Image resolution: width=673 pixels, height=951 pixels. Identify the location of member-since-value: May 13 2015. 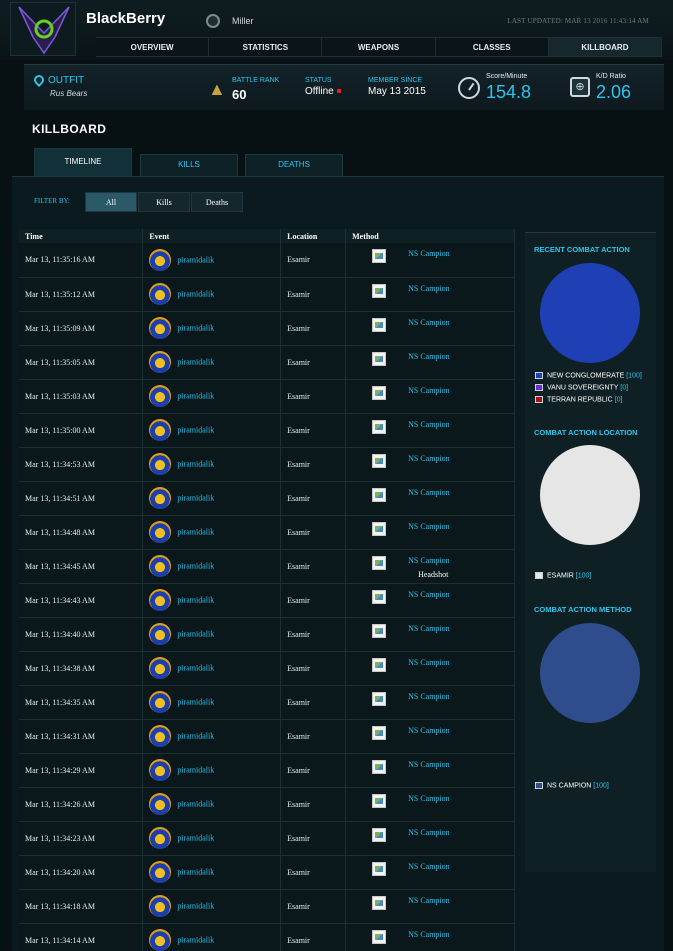
(397, 91).